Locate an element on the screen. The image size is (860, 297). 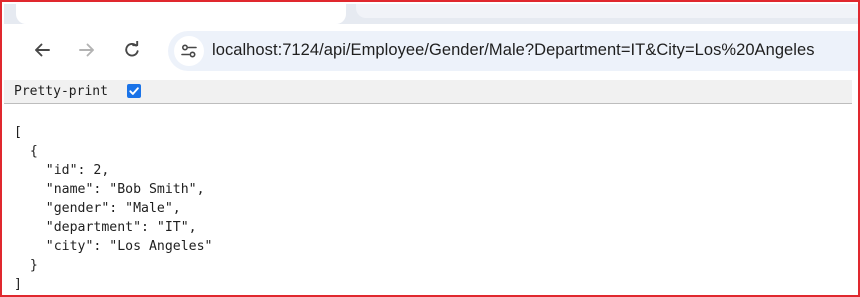
forward-button is located at coordinates (87, 50).